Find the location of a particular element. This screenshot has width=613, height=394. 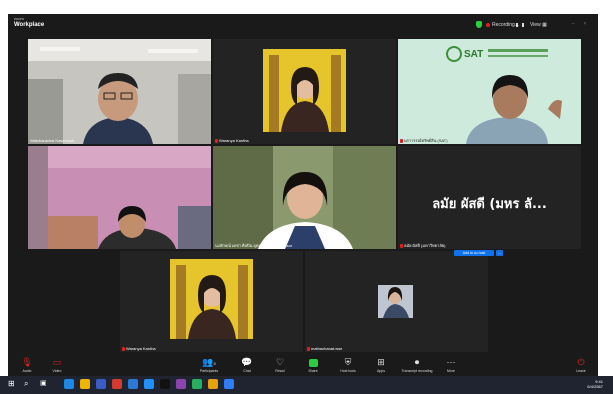

shield-icon is located at coordinates (479, 24).